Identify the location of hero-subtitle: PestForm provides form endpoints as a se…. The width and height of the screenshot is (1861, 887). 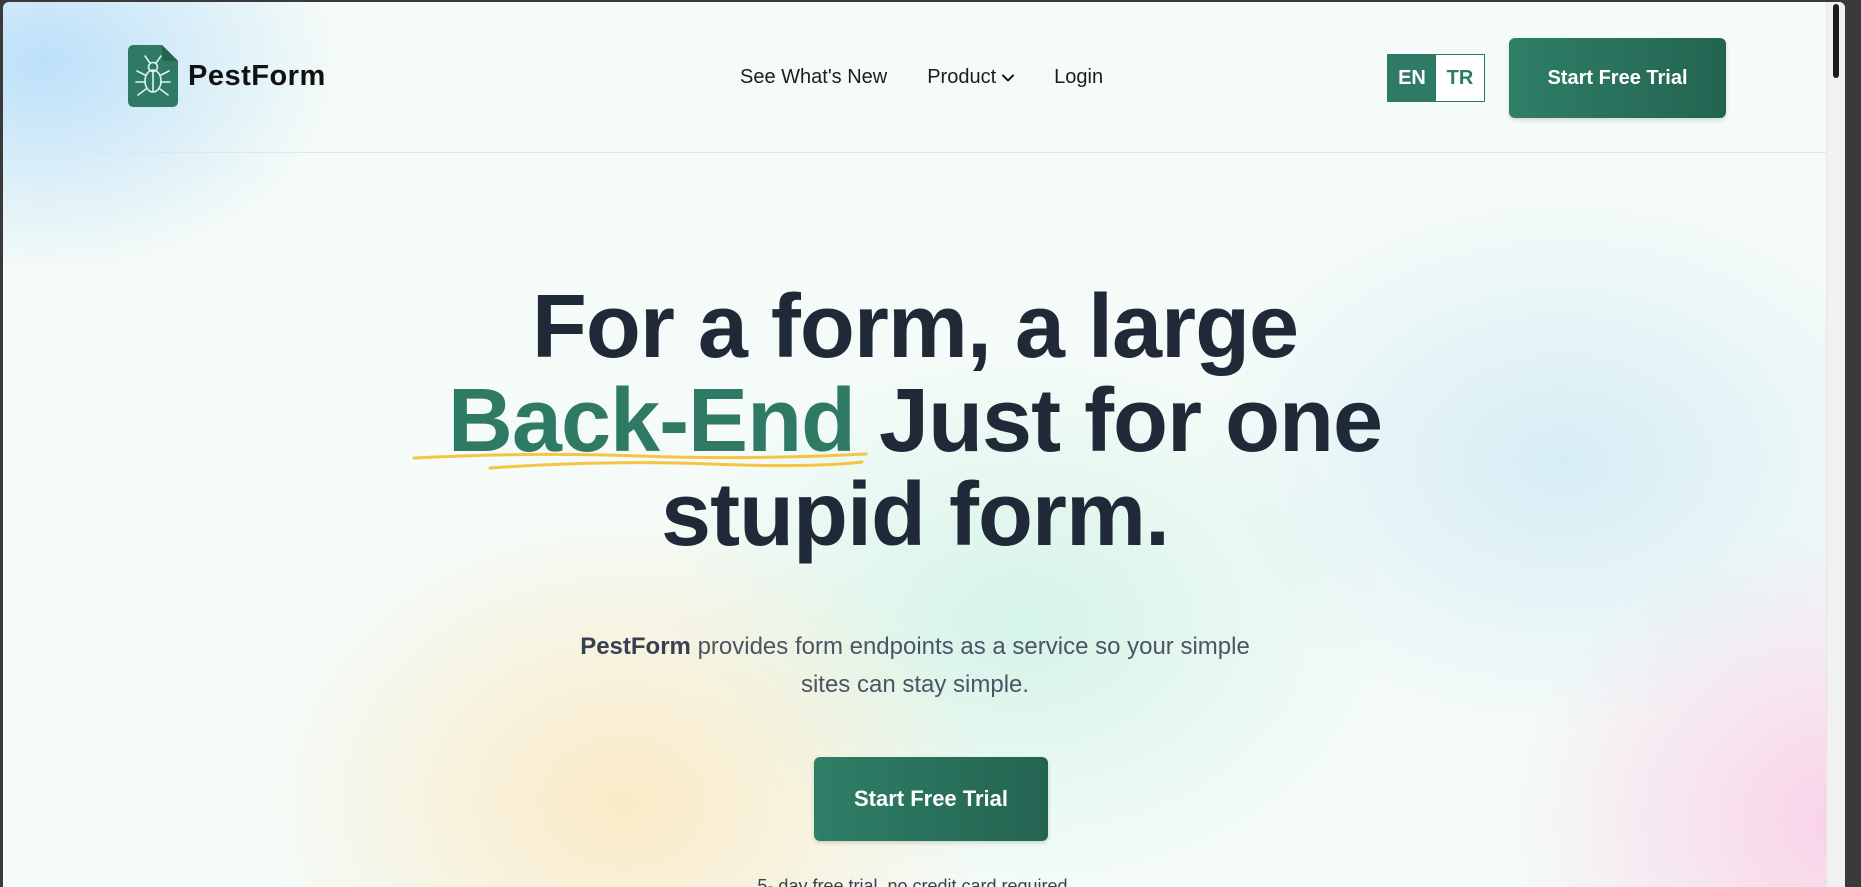
(915, 666).